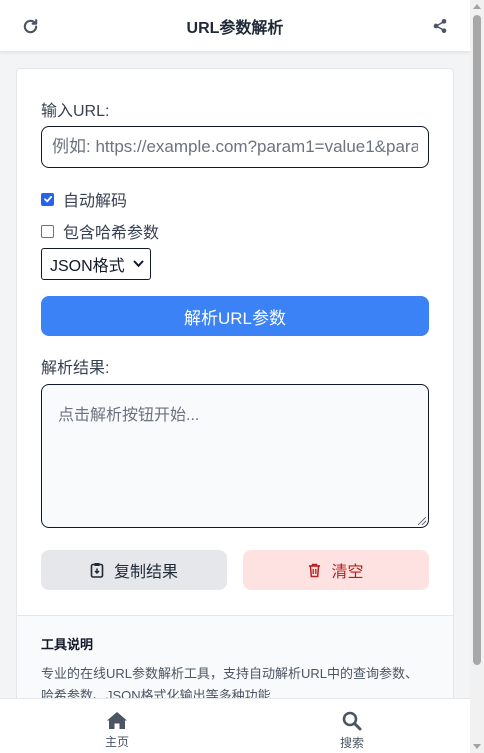 Image resolution: width=484 pixels, height=753 pixels. What do you see at coordinates (477, 746) in the screenshot?
I see `scroll-down-arrow` at bounding box center [477, 746].